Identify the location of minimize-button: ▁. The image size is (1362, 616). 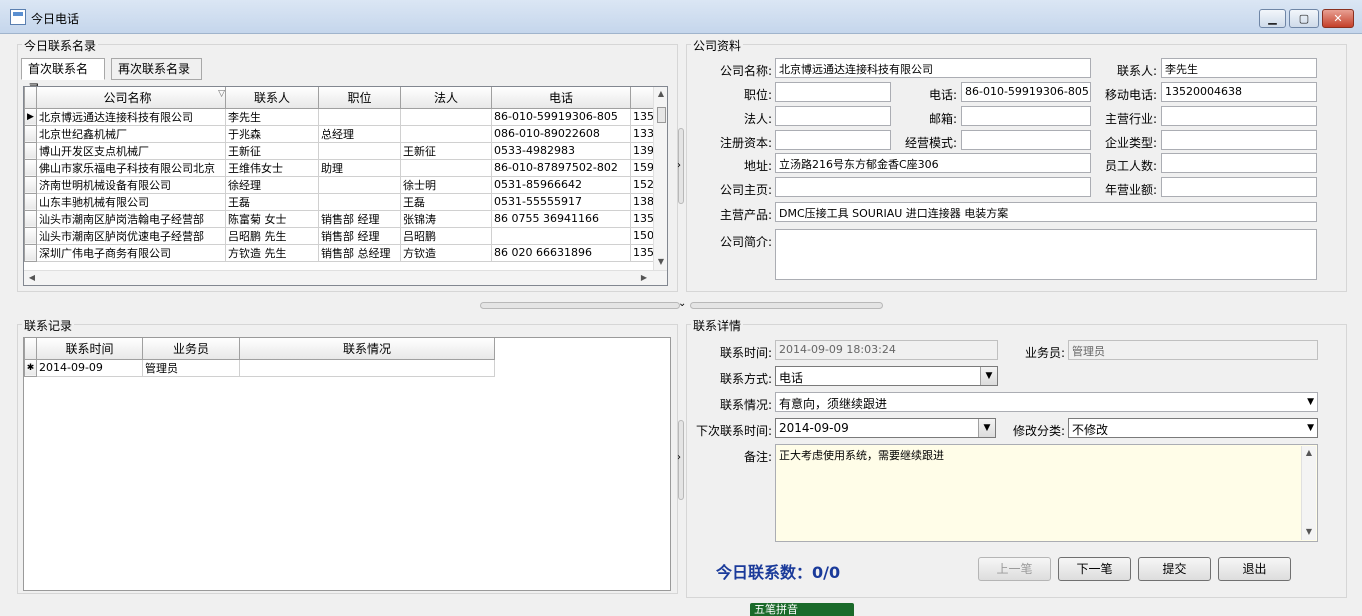
(1272, 18).